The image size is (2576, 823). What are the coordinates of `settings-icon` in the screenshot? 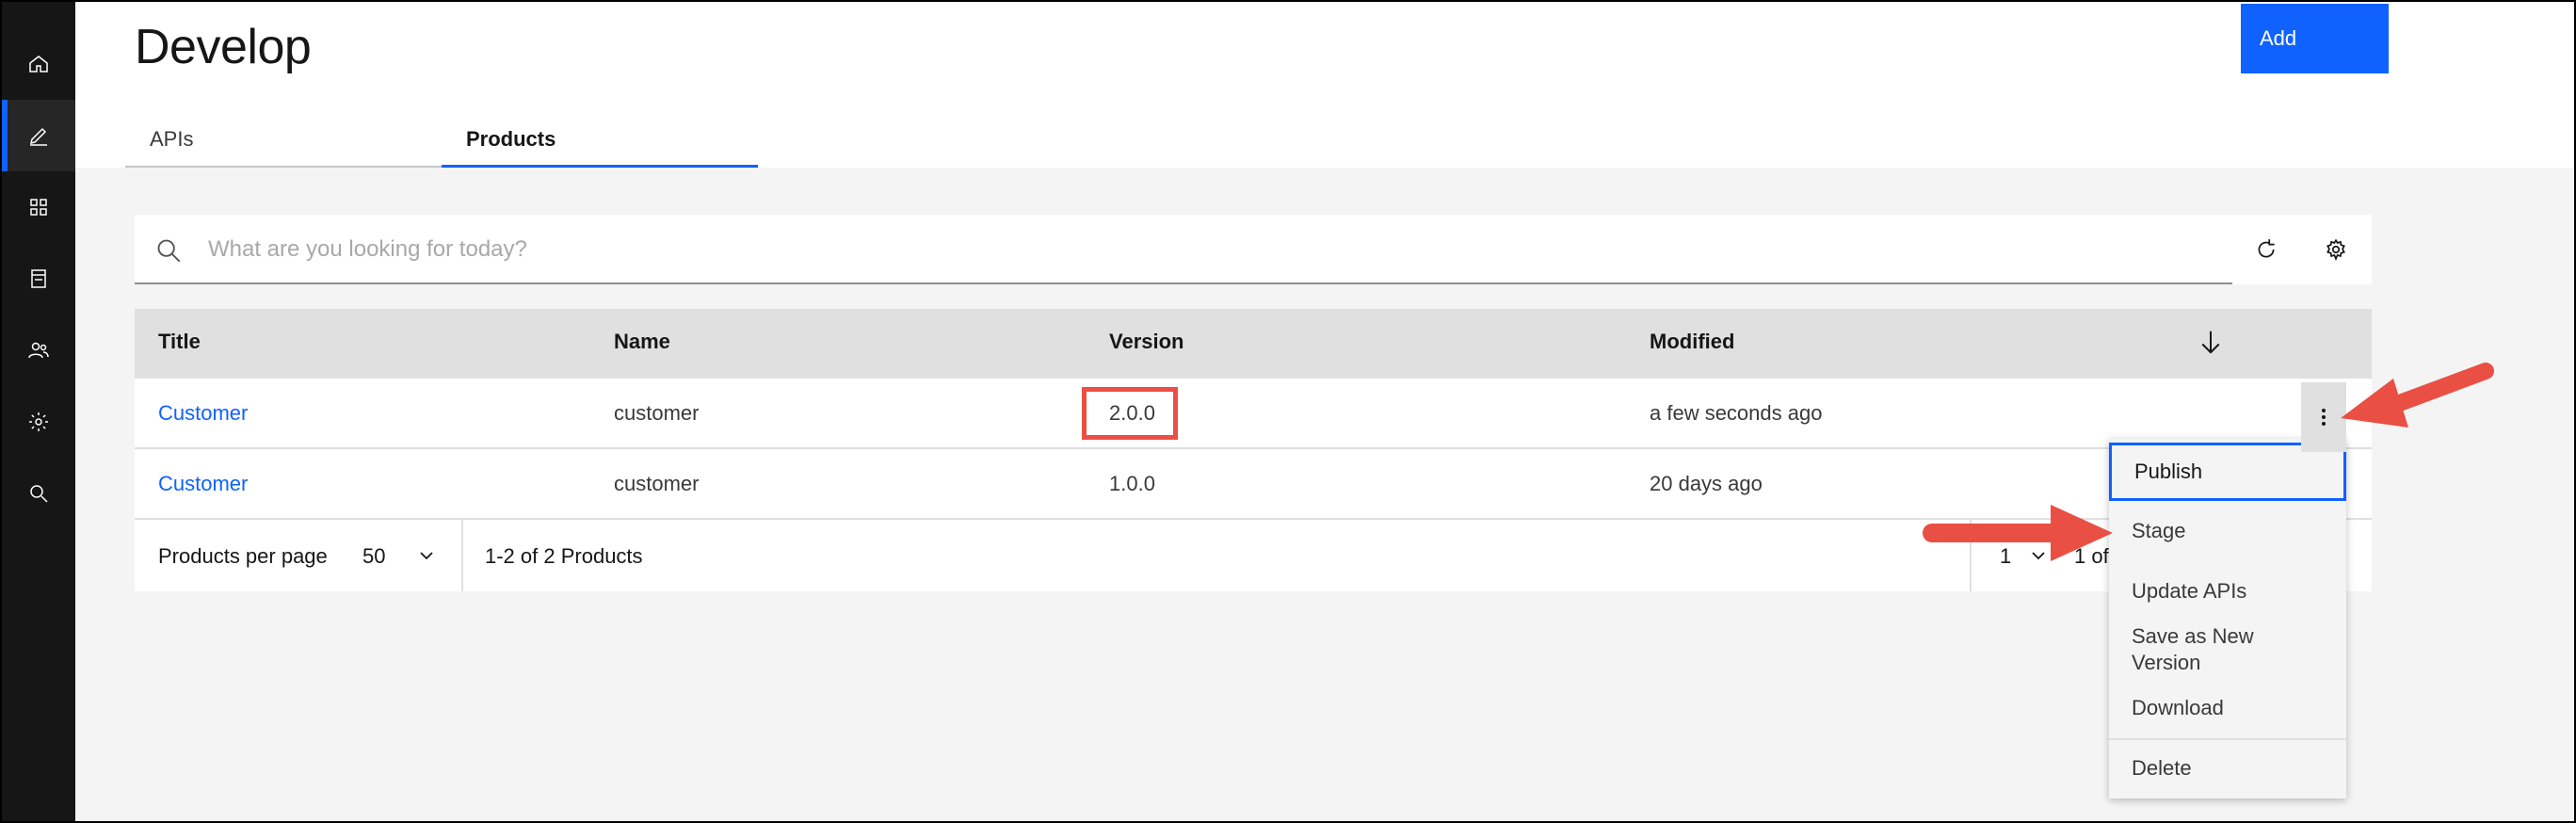 It's located at (38, 422).